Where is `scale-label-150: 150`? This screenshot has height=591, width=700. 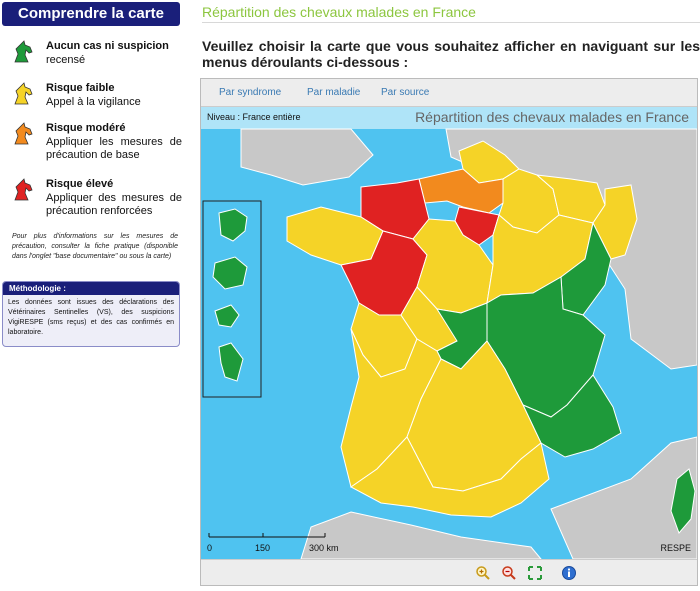 scale-label-150: 150 is located at coordinates (263, 548).